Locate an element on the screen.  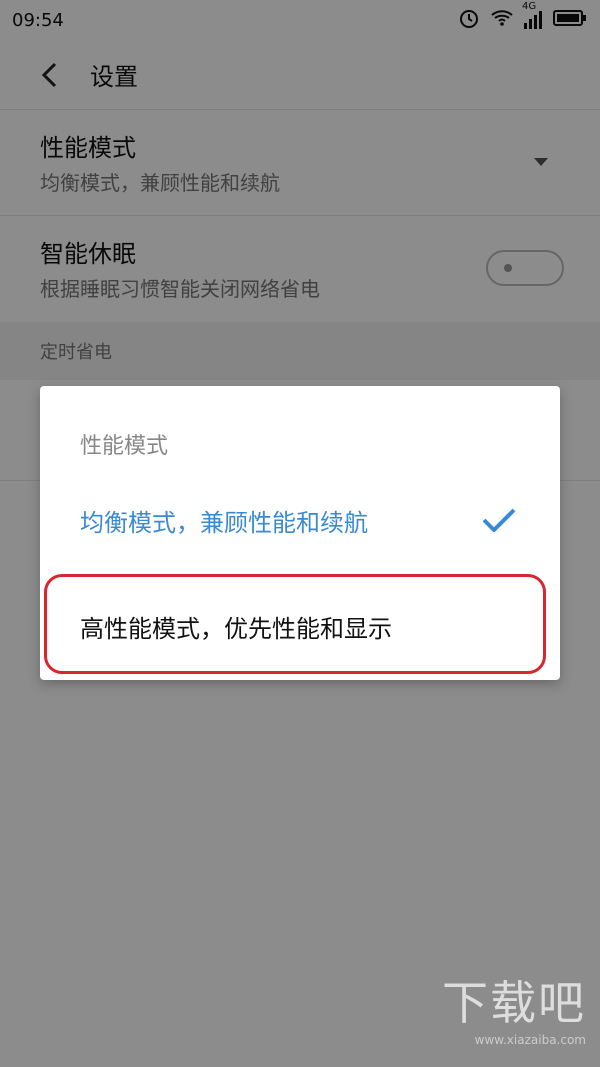
watermark-text: 下载吧 is located at coordinates (514, 1003).